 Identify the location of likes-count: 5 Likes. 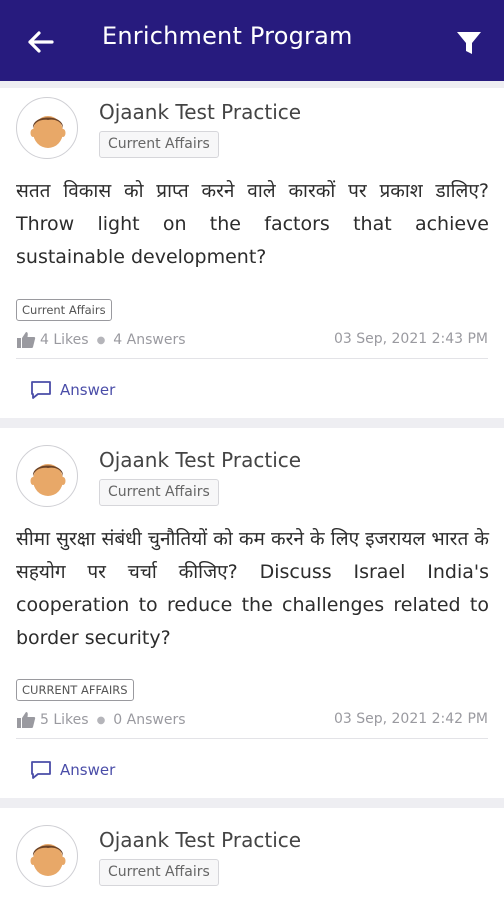
(64, 720).